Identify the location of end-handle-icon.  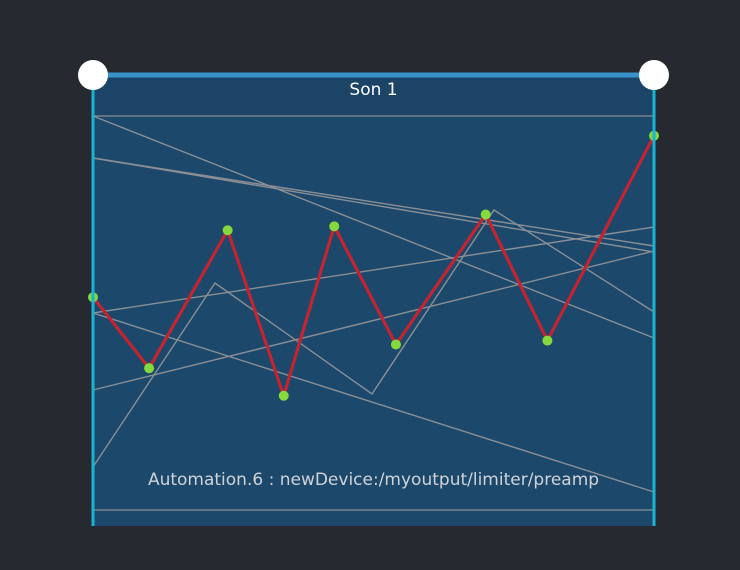
(654, 75).